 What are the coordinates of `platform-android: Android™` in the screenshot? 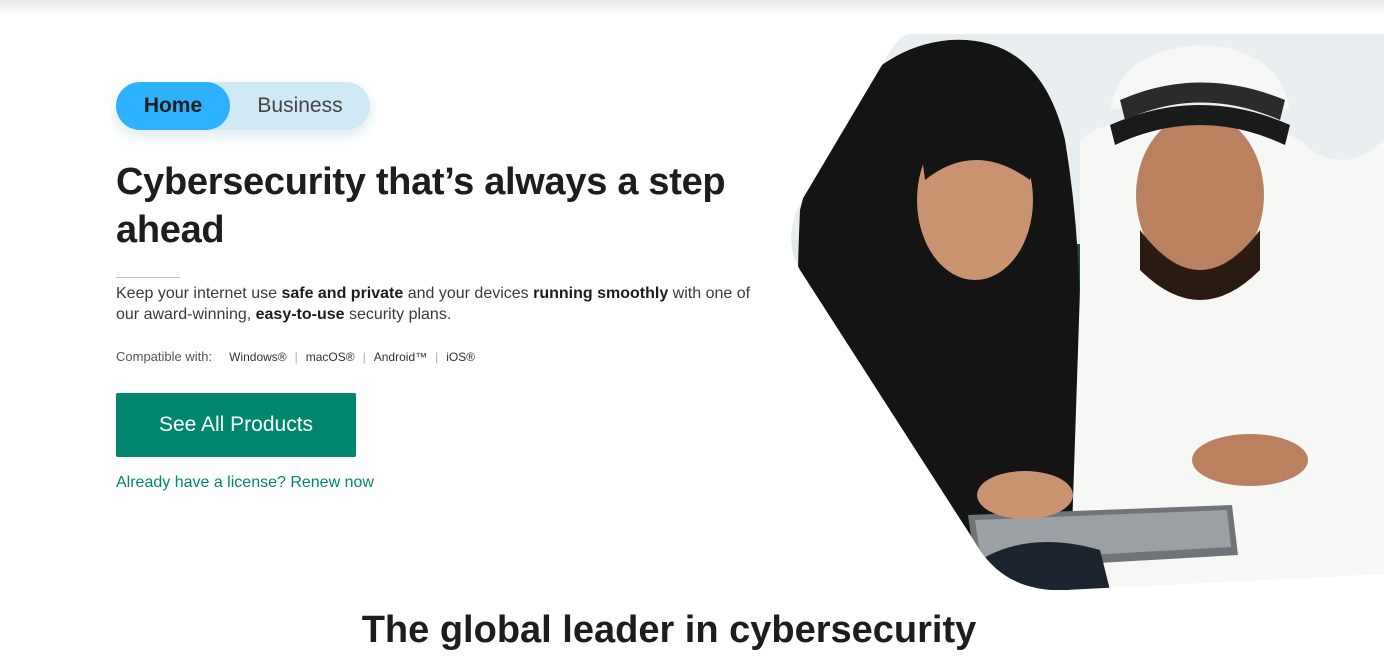 It's located at (400, 356).